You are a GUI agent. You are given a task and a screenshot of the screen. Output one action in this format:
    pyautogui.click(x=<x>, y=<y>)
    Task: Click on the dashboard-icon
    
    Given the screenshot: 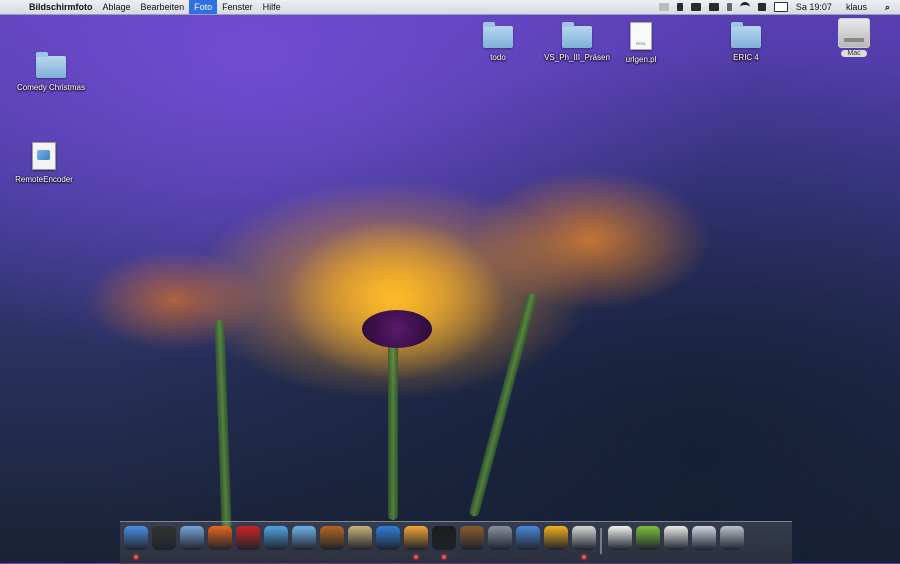 What is the action you would take?
    pyautogui.click(x=164, y=538)
    